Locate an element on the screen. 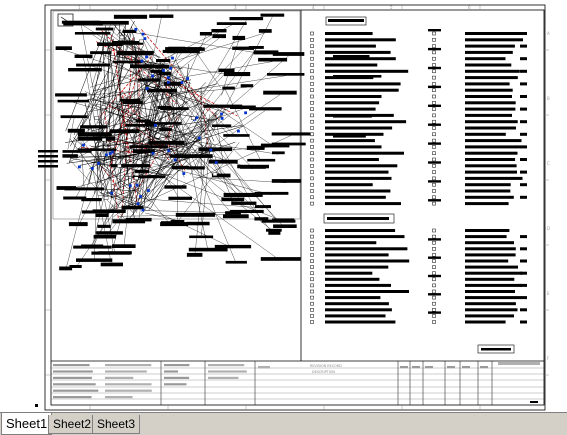  approval-value is located at coordinates (227, 371).